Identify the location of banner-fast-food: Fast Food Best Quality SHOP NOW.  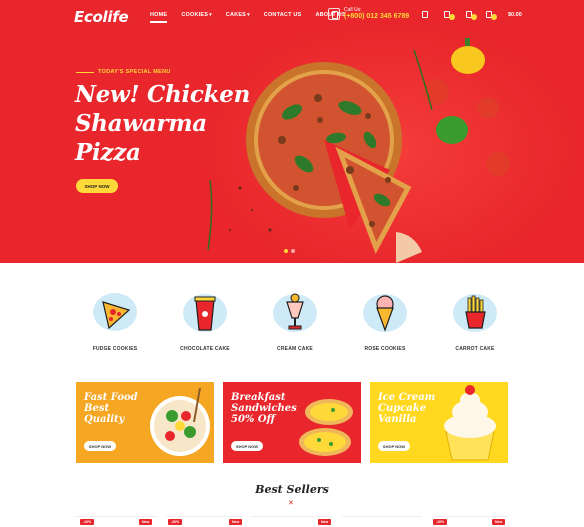
(145, 422).